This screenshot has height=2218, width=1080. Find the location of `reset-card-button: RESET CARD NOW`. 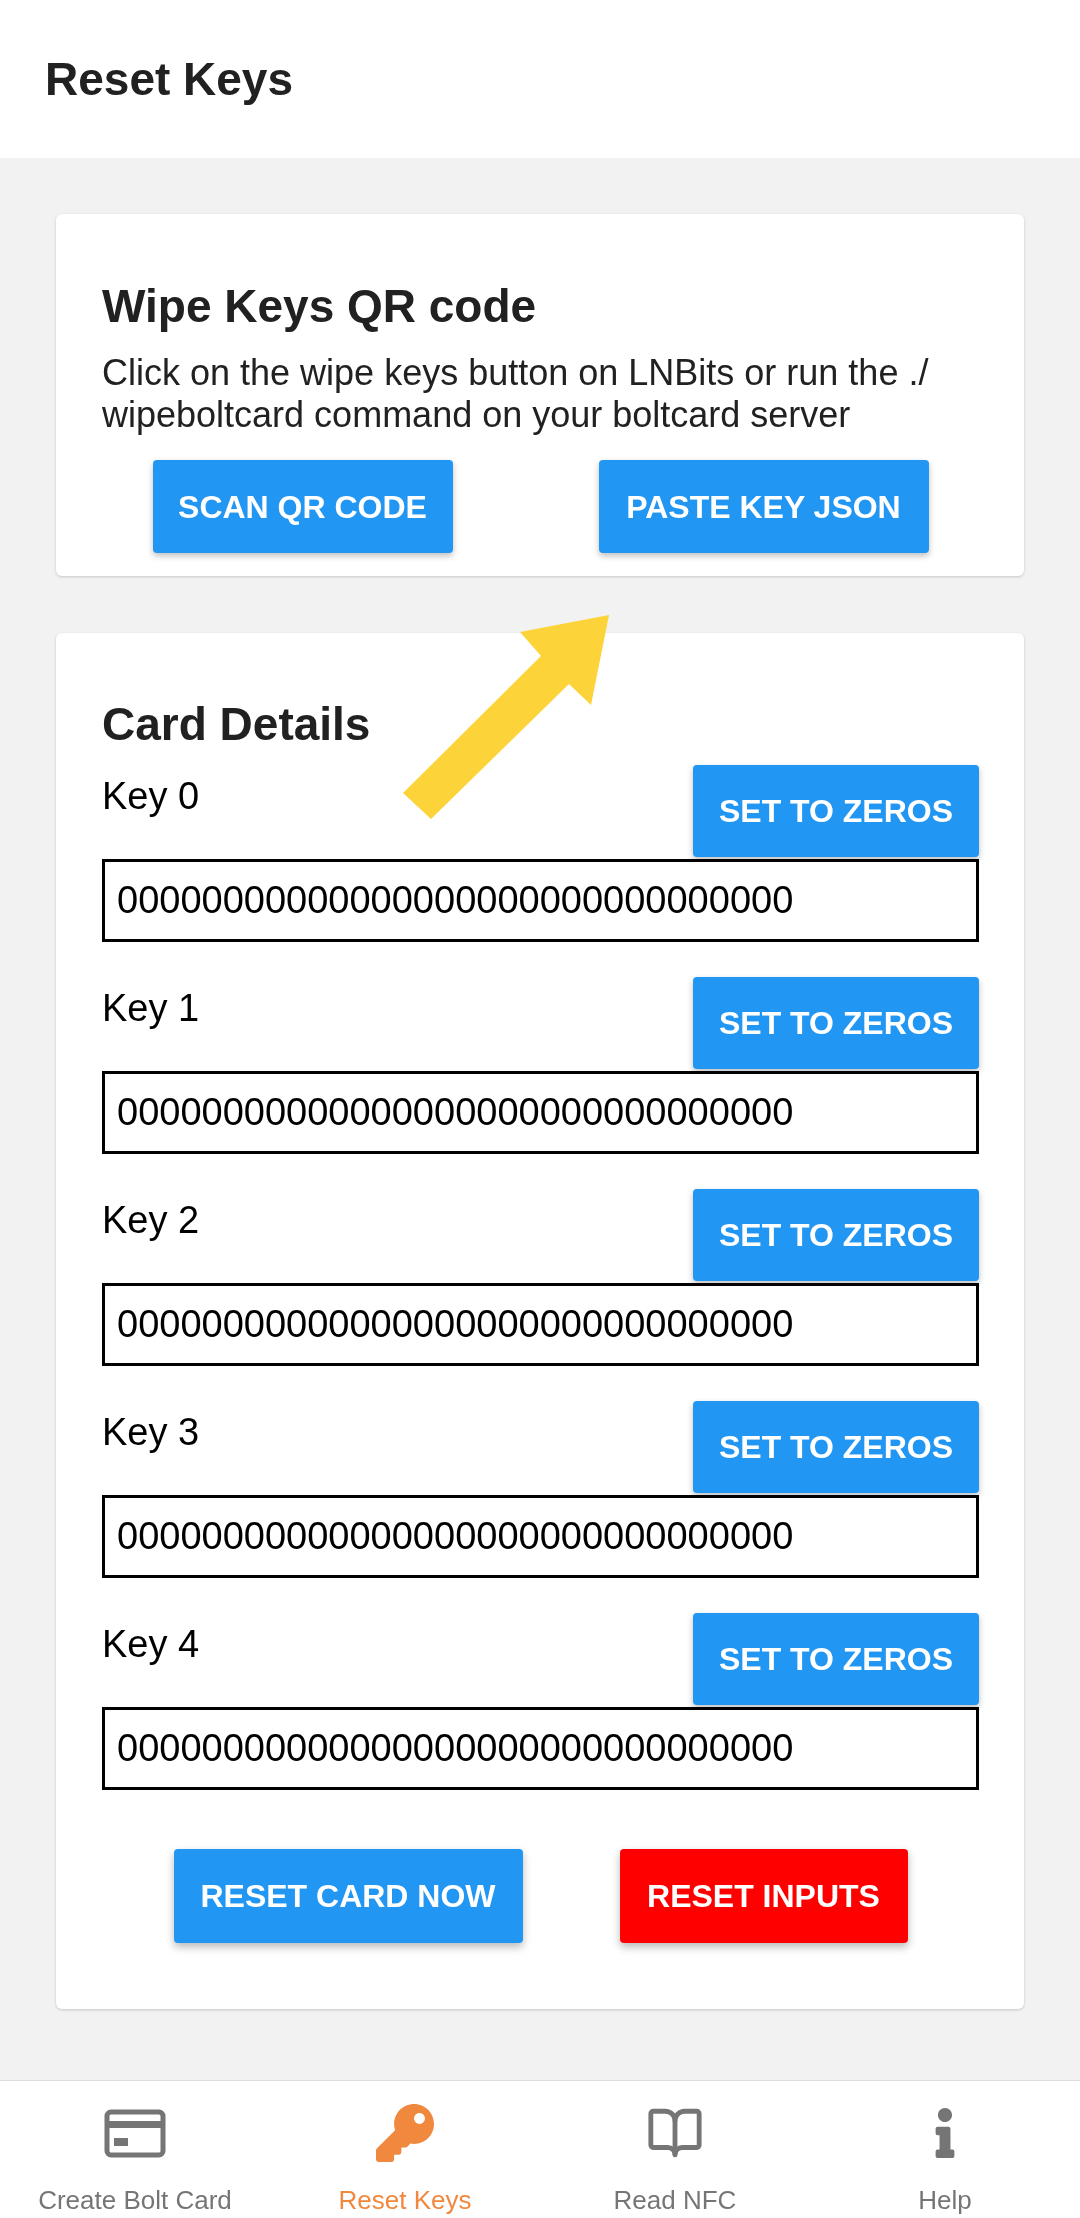

reset-card-button: RESET CARD NOW is located at coordinates (348, 1896).